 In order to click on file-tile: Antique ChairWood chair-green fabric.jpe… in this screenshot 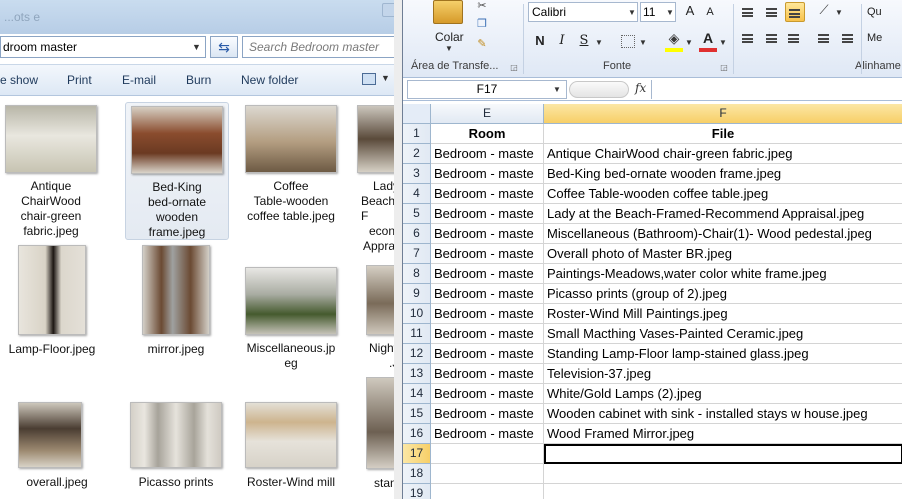, I will do `click(51, 172)`.